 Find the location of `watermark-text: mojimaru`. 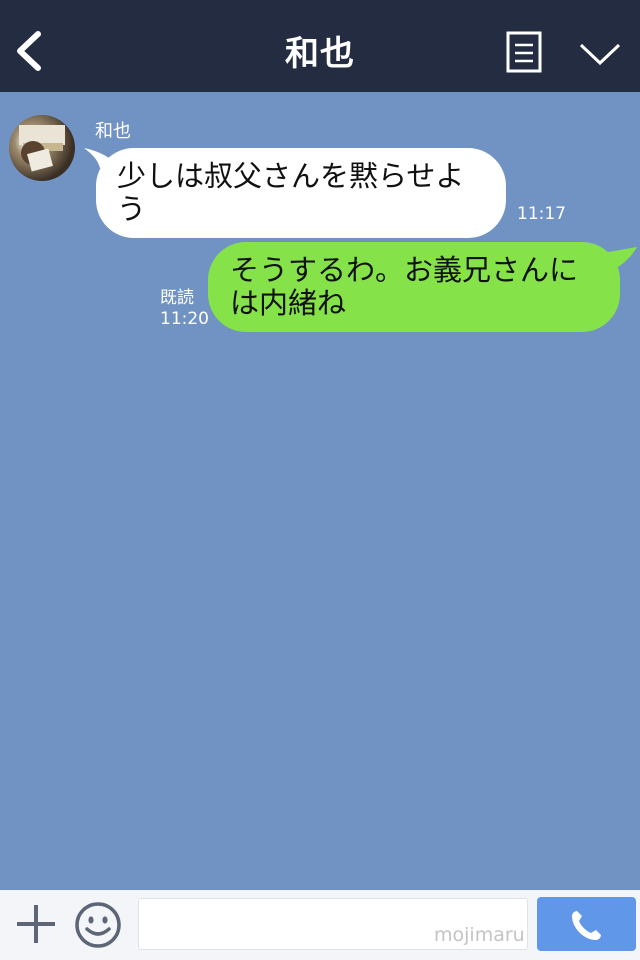

watermark-text: mojimaru is located at coordinates (479, 935).